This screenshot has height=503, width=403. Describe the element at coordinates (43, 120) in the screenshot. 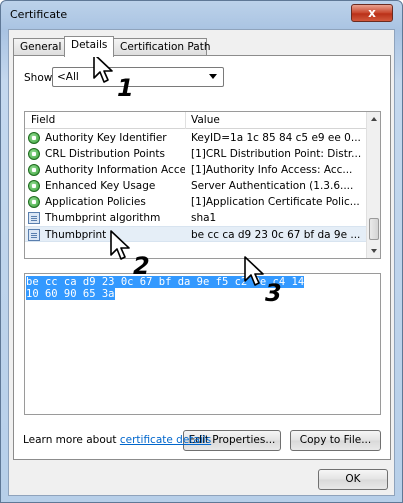

I see `column-header-field: Field` at that location.